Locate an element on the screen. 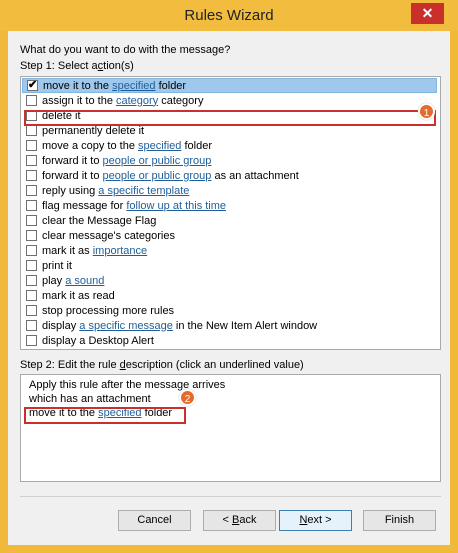 The image size is (458, 553). action-label: forward it to people or public group is located at coordinates (127, 160).